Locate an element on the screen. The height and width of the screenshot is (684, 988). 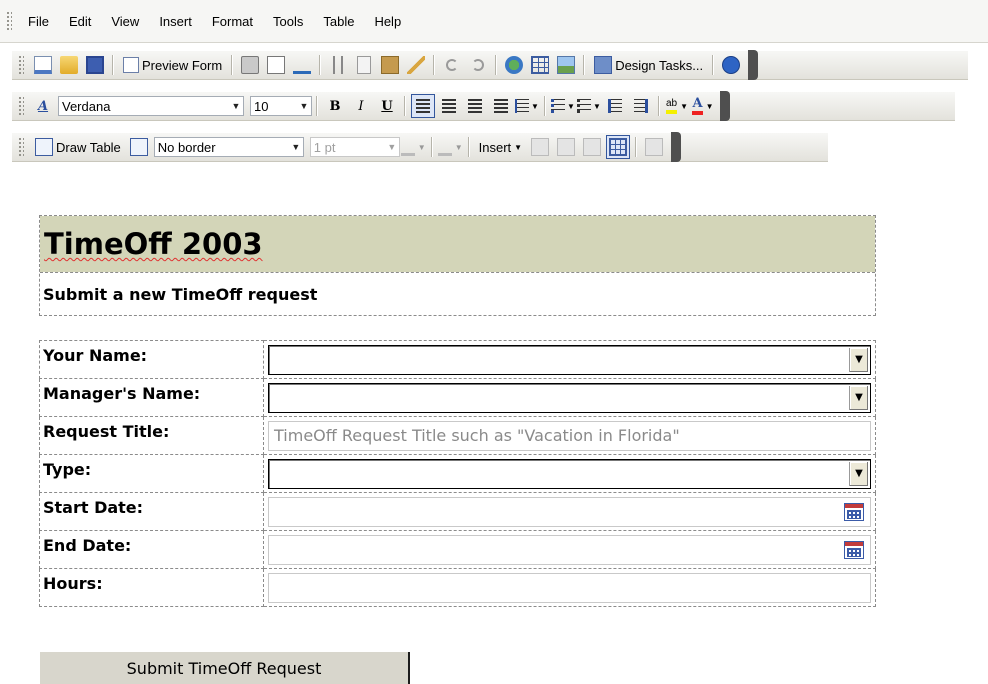
menu-insert: Insert is located at coordinates (175, 21).